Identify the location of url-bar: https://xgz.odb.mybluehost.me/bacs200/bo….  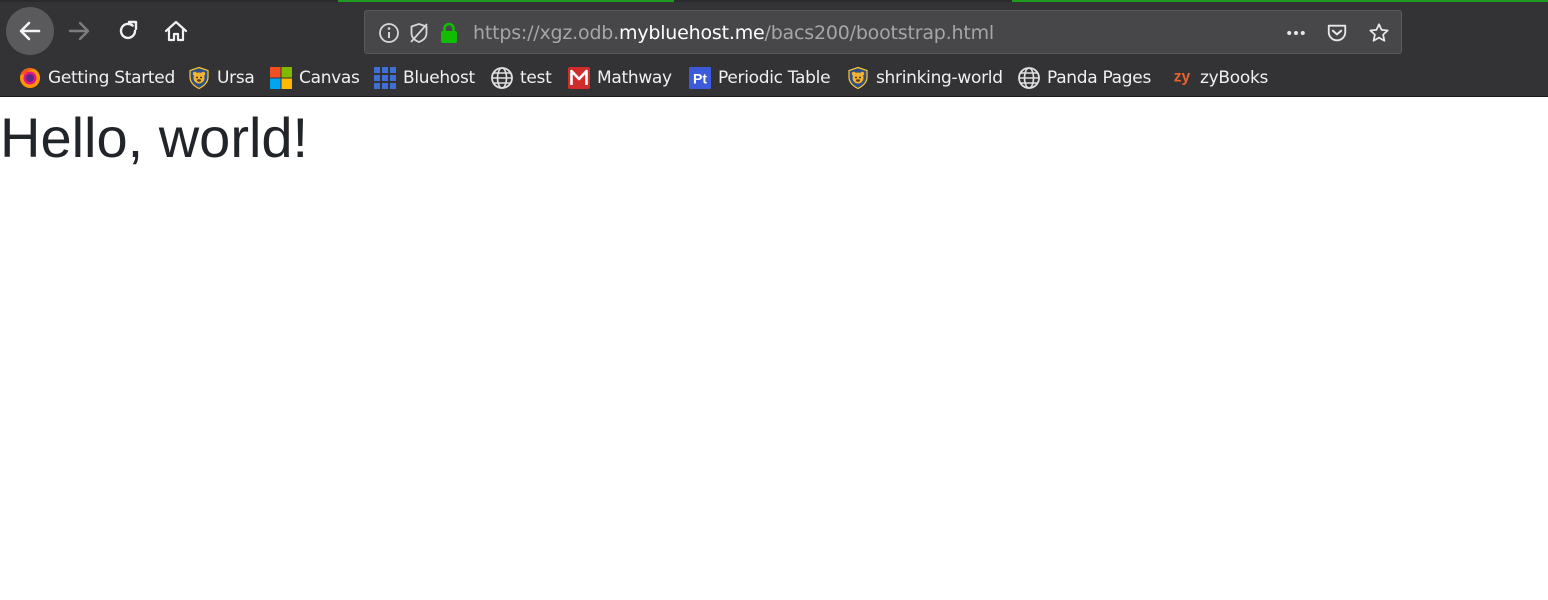
(883, 32).